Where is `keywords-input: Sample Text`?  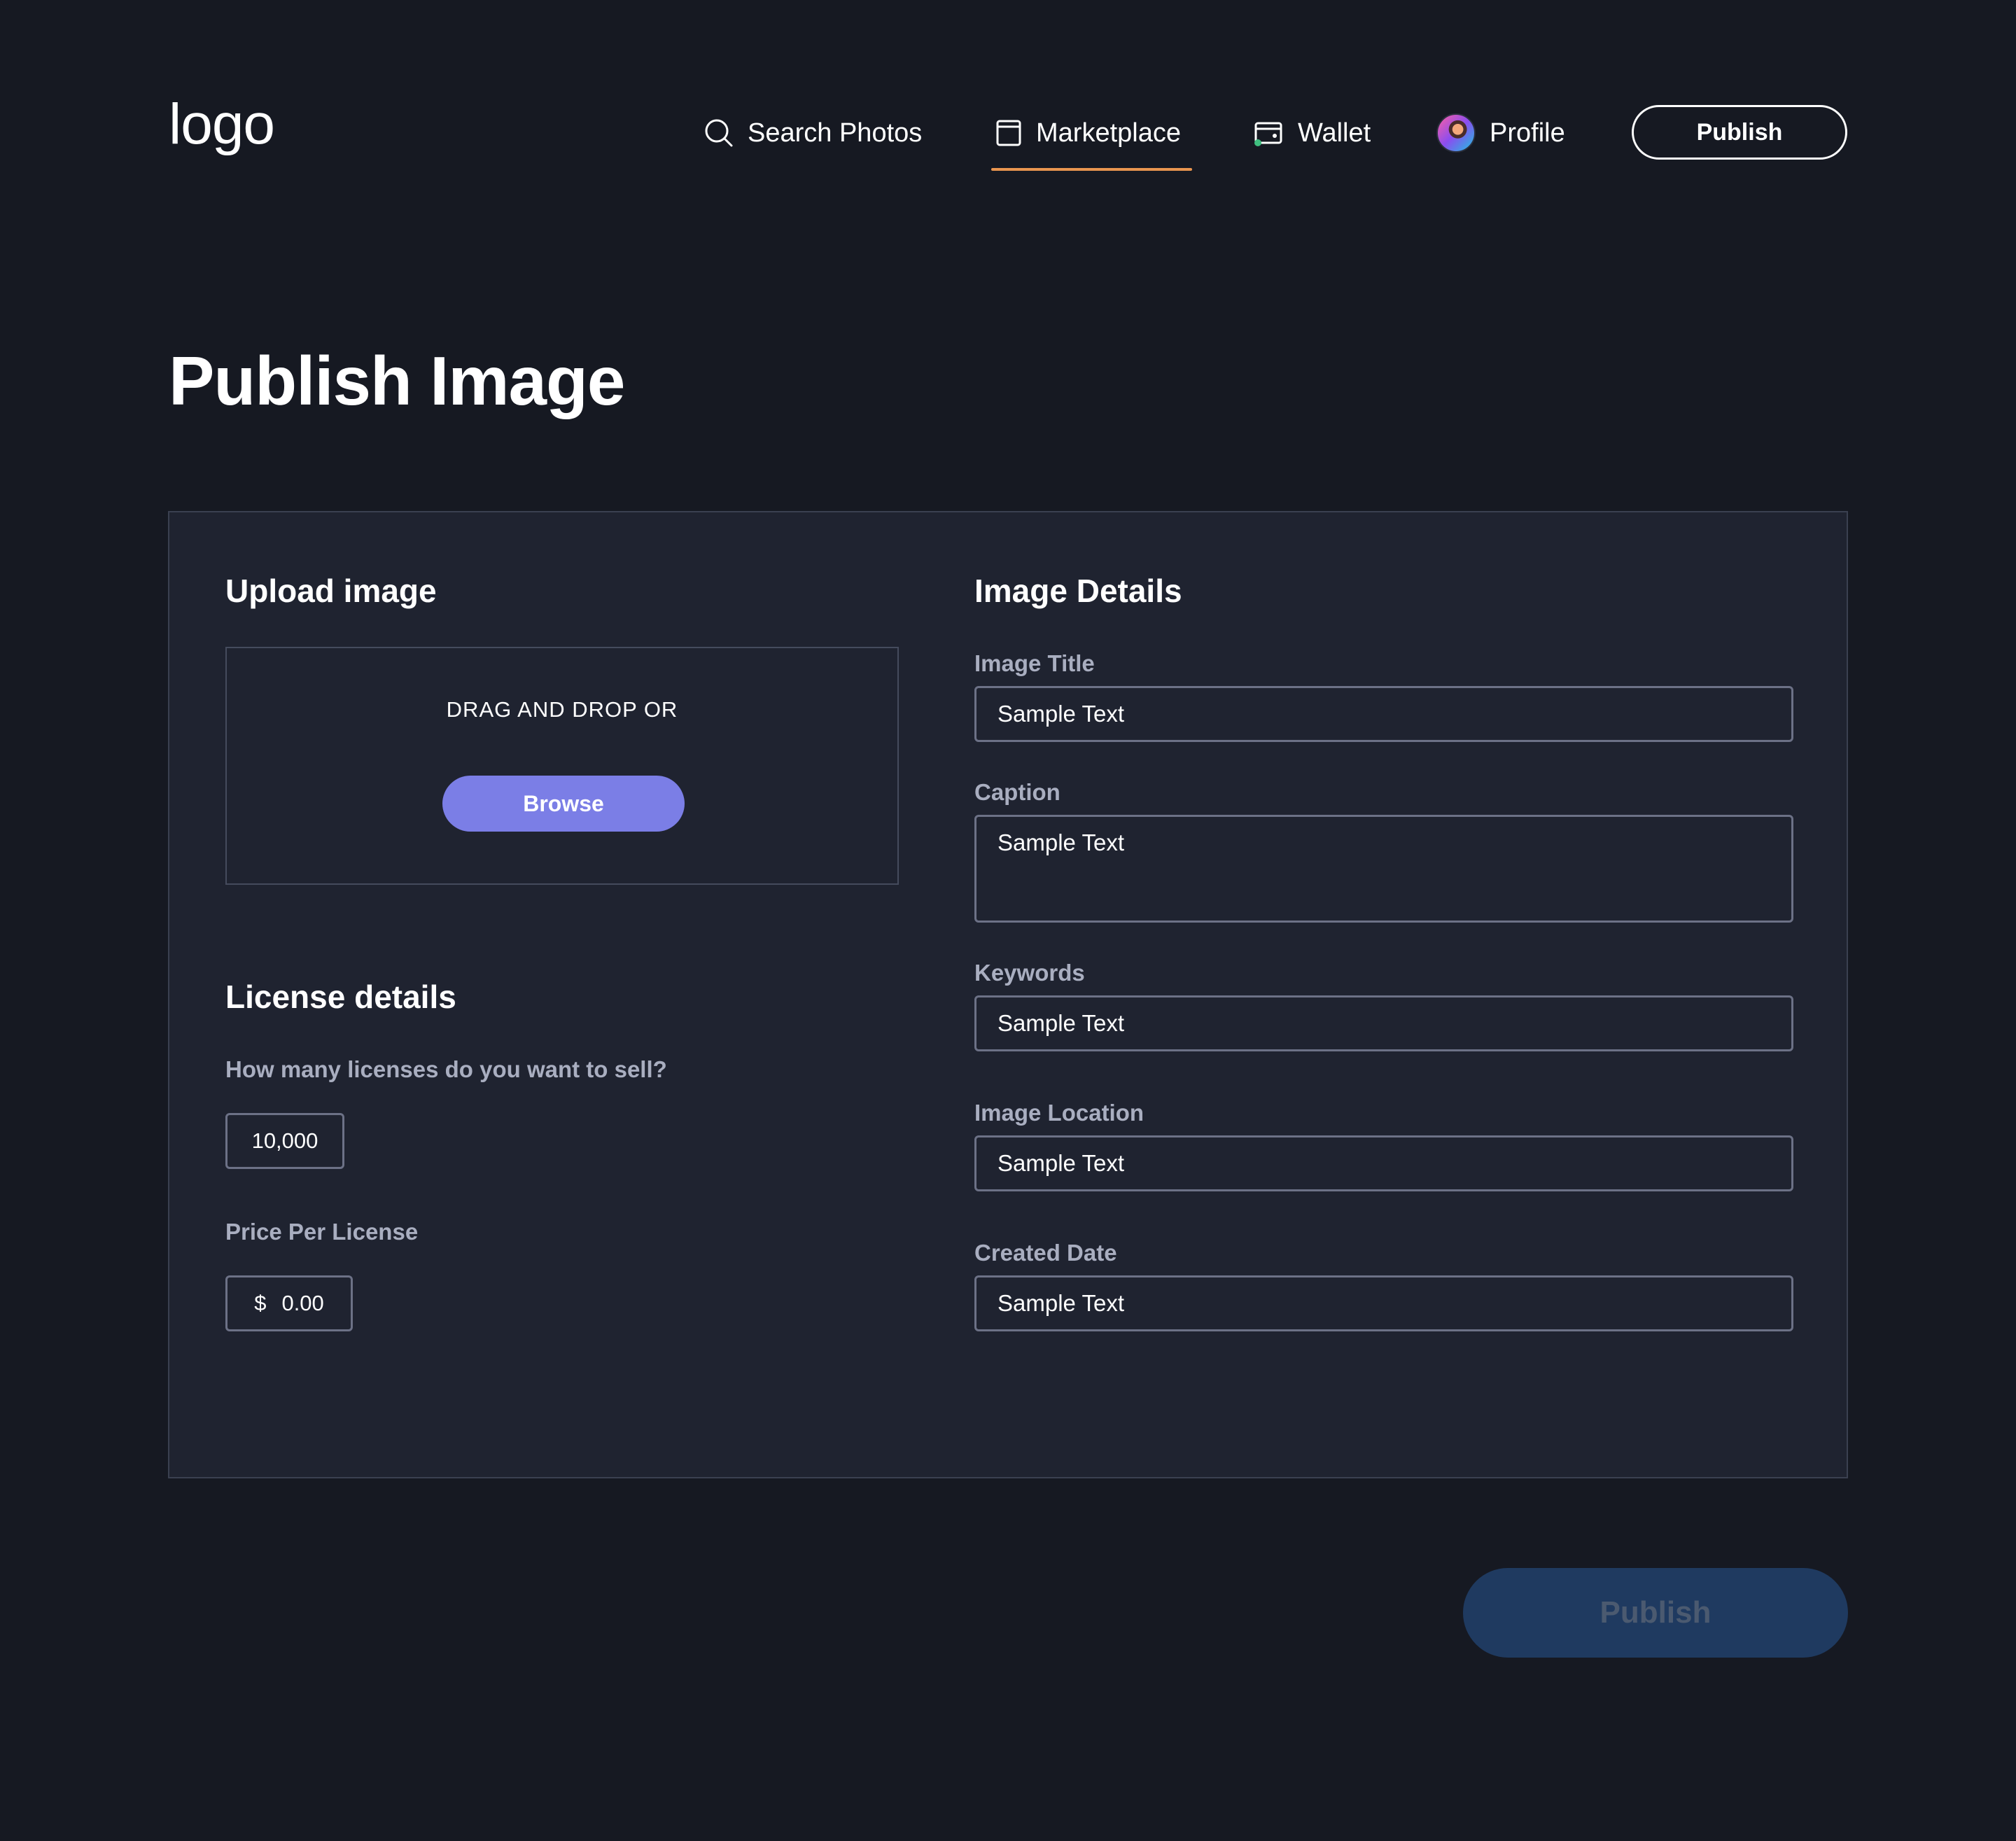 keywords-input: Sample Text is located at coordinates (1383, 1023).